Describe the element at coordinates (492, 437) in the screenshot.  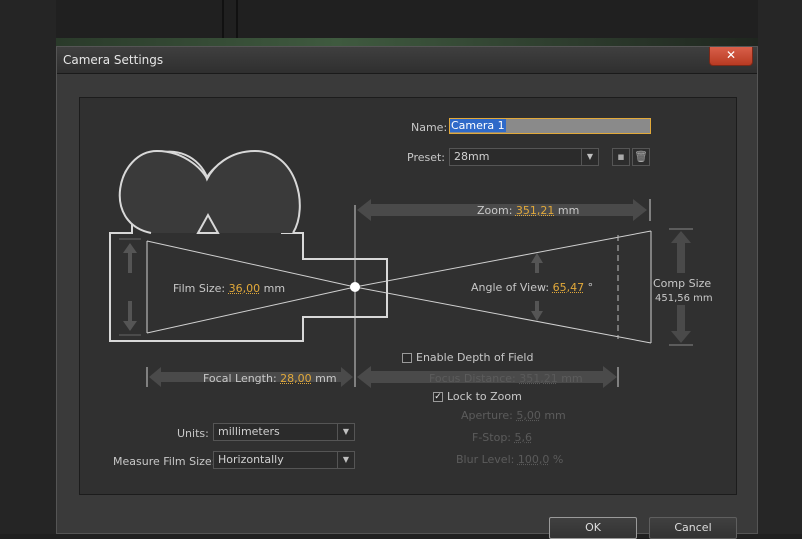
I see `fstop-label: F-Stop:` at that location.